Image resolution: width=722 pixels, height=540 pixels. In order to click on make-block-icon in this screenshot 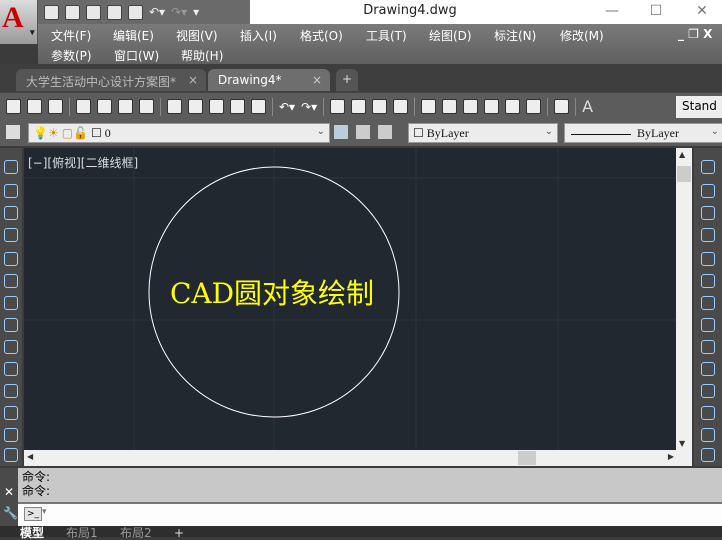, I will do `click(11, 435)`.